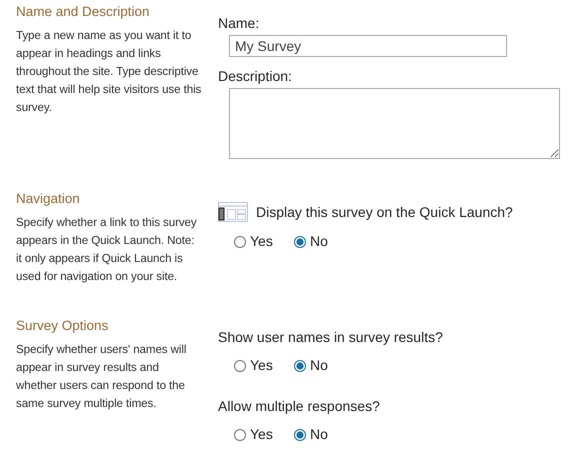  Describe the element at coordinates (107, 250) in the screenshot. I see `section-description: Specify whether a link to this survey appears in the Quick Launch. Note: it only appears if Quick Launch is used for navigation on your site.` at that location.